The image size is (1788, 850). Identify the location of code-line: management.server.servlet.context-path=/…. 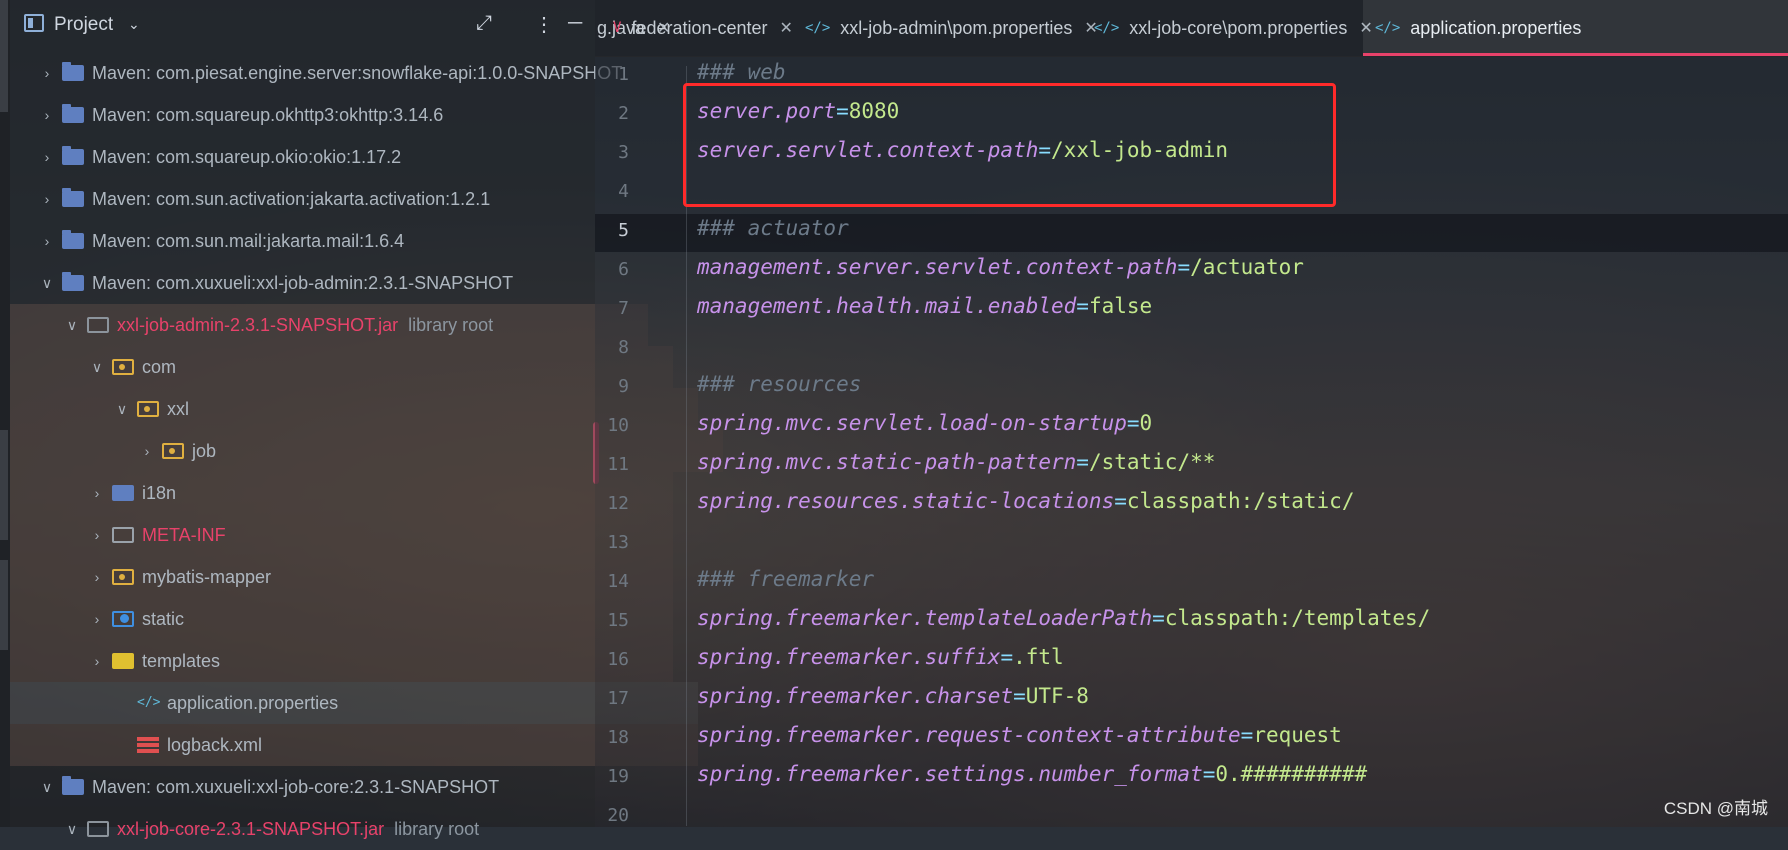
(1000, 267).